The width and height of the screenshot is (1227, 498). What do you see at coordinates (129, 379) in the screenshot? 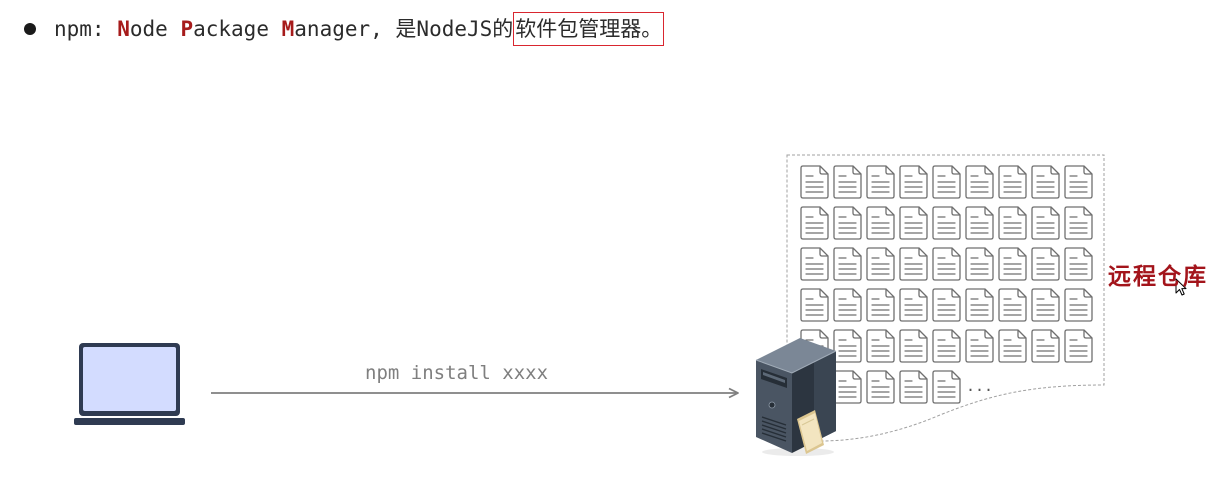
I see `laptop-screen` at bounding box center [129, 379].